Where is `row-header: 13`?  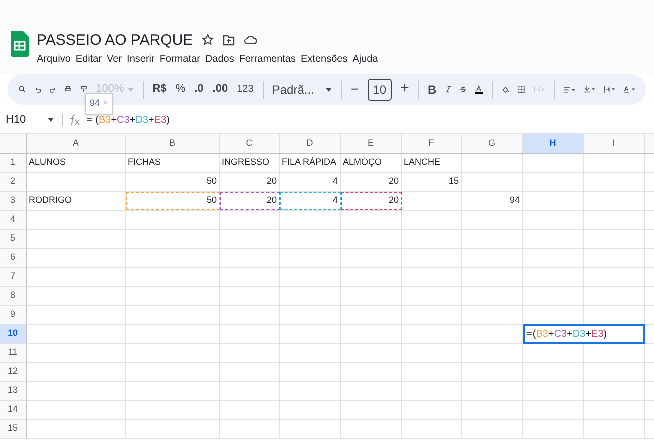
row-header: 13 is located at coordinates (13, 391).